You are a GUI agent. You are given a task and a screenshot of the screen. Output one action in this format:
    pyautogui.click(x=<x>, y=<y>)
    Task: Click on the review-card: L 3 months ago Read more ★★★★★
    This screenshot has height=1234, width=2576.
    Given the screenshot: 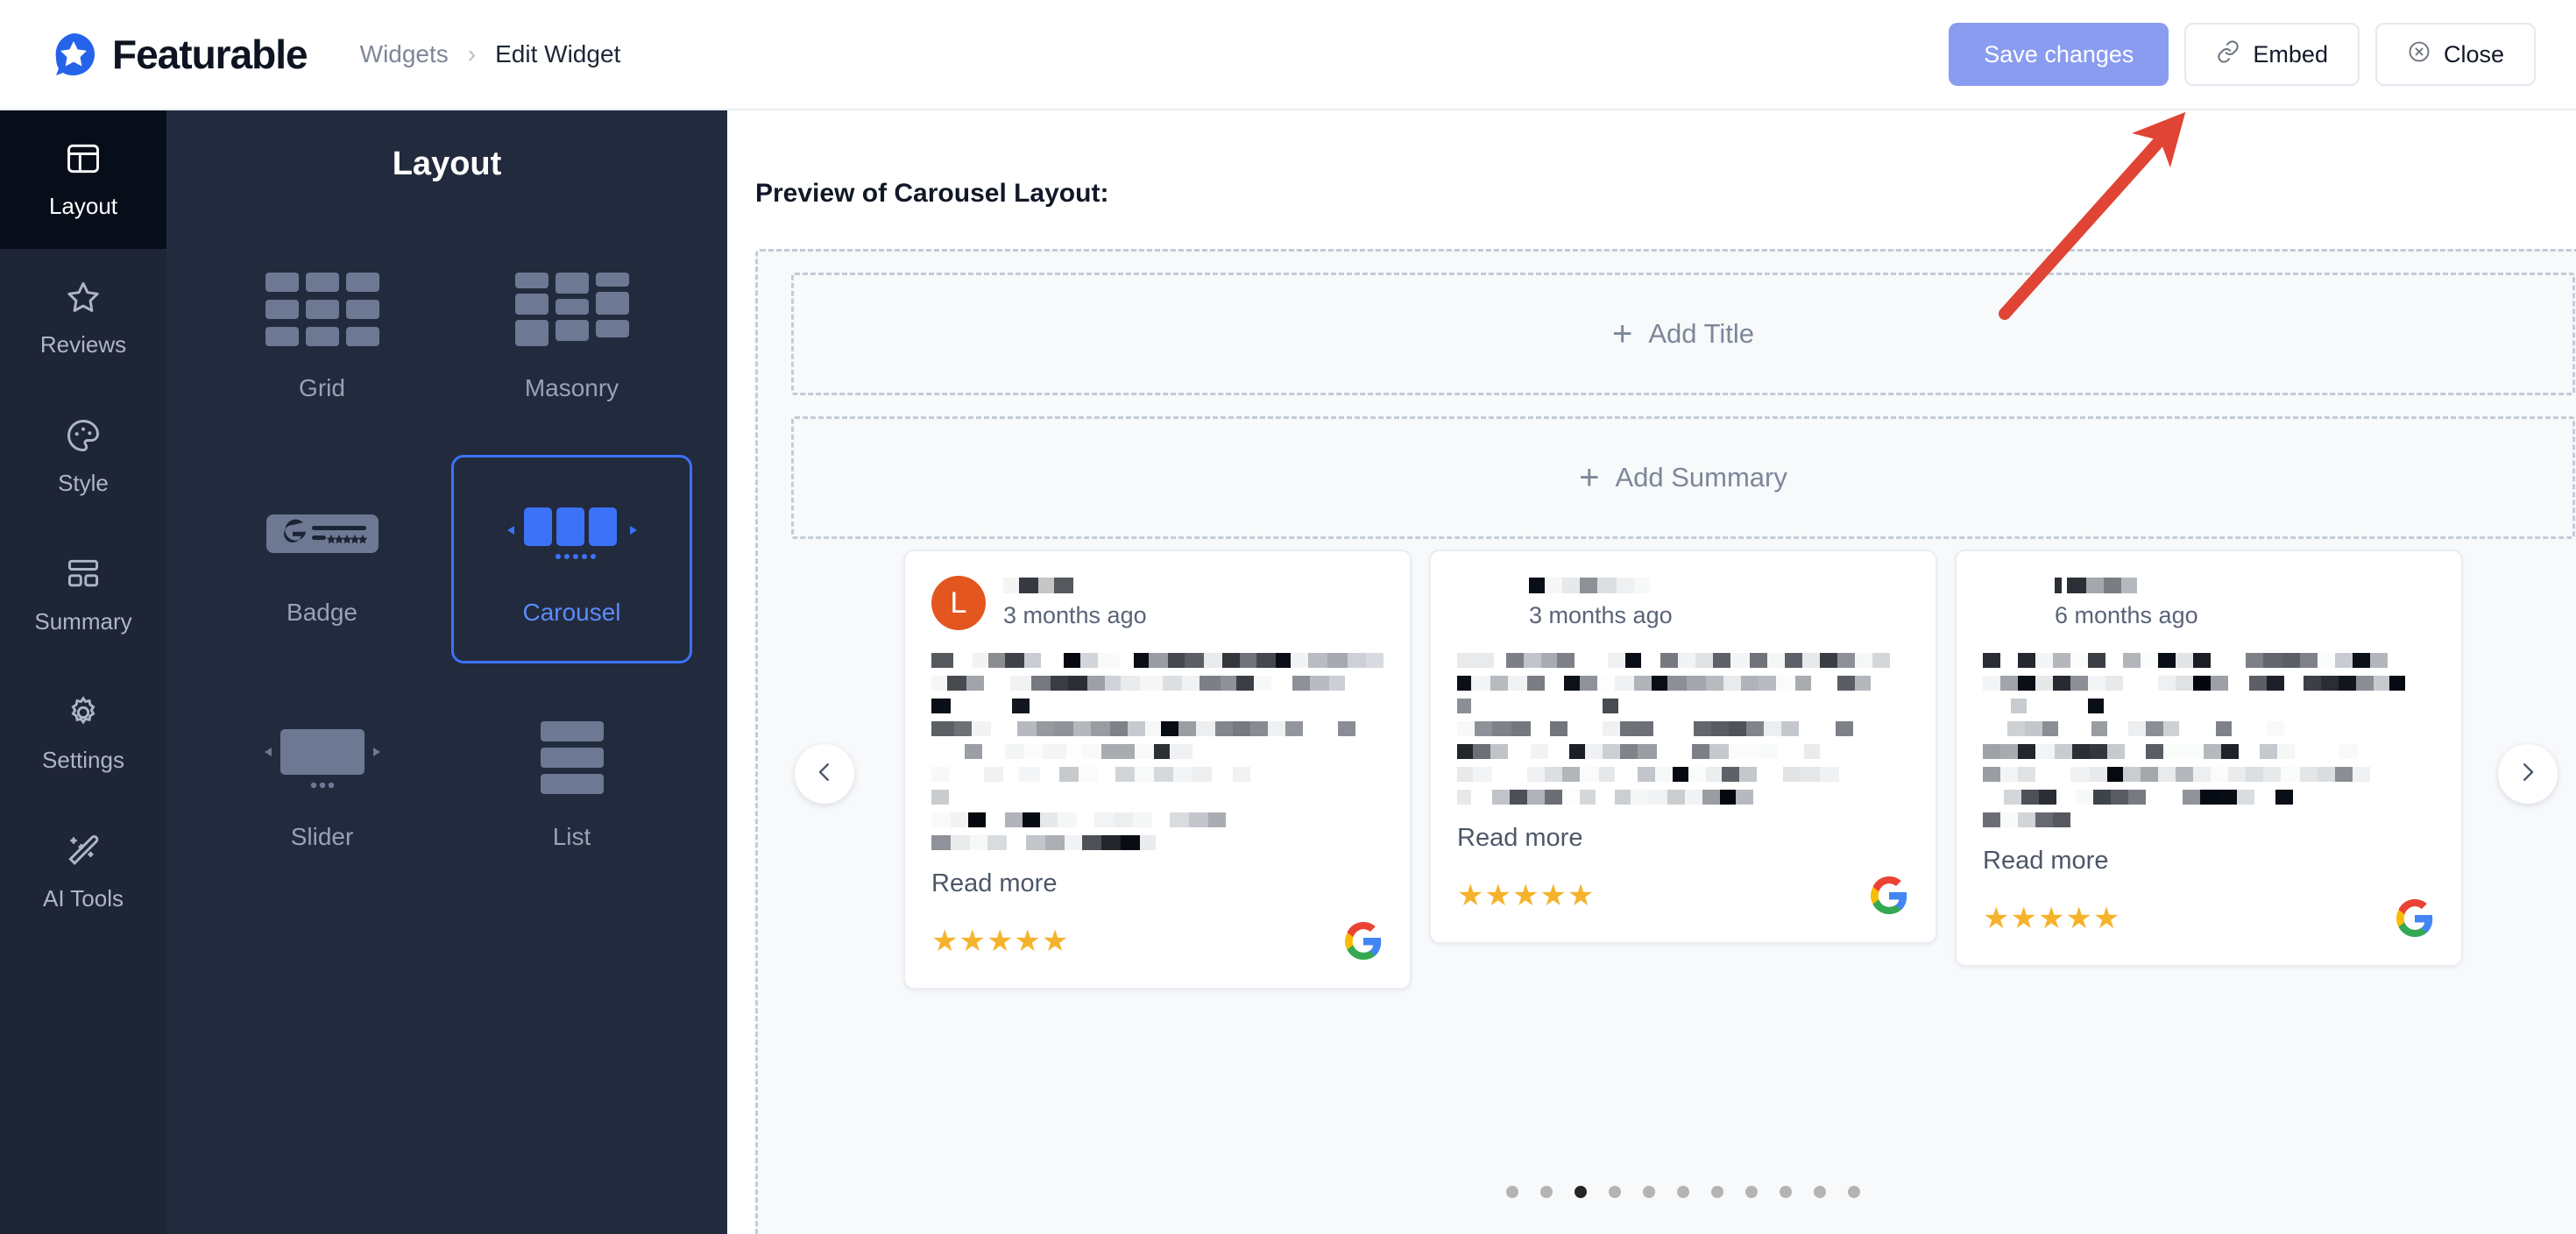 What is the action you would take?
    pyautogui.click(x=1157, y=770)
    